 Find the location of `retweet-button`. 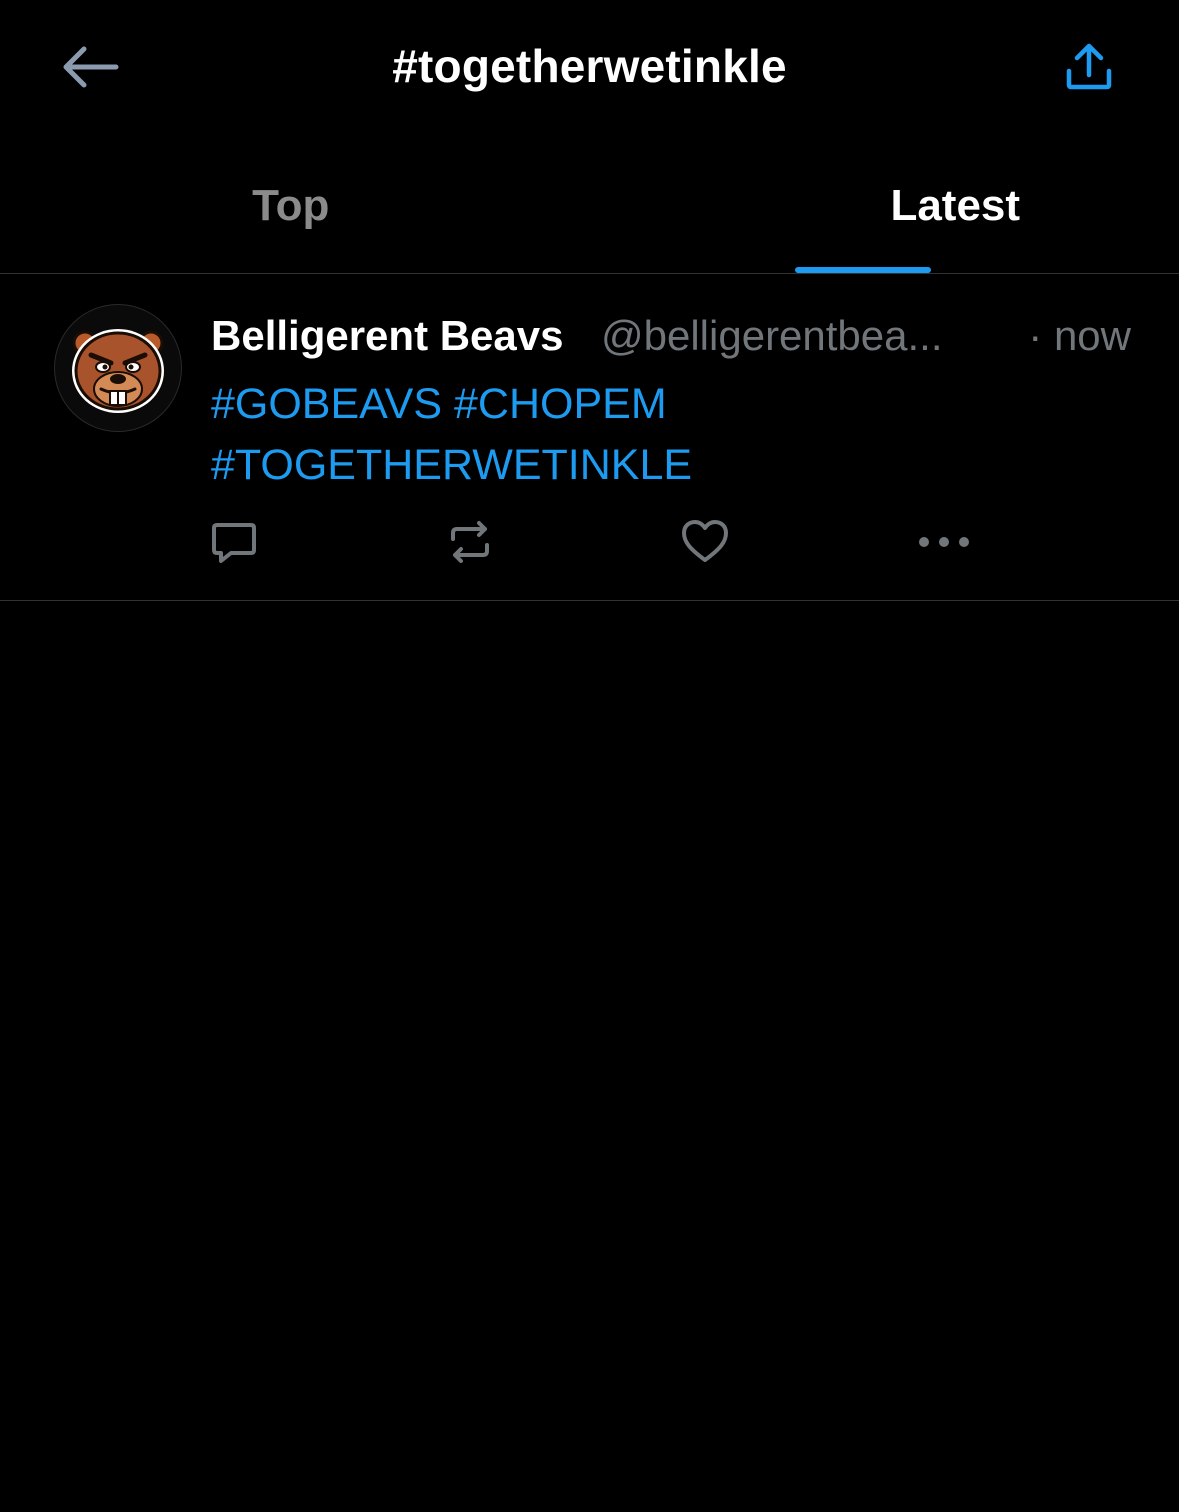

retweet-button is located at coordinates (470, 542).